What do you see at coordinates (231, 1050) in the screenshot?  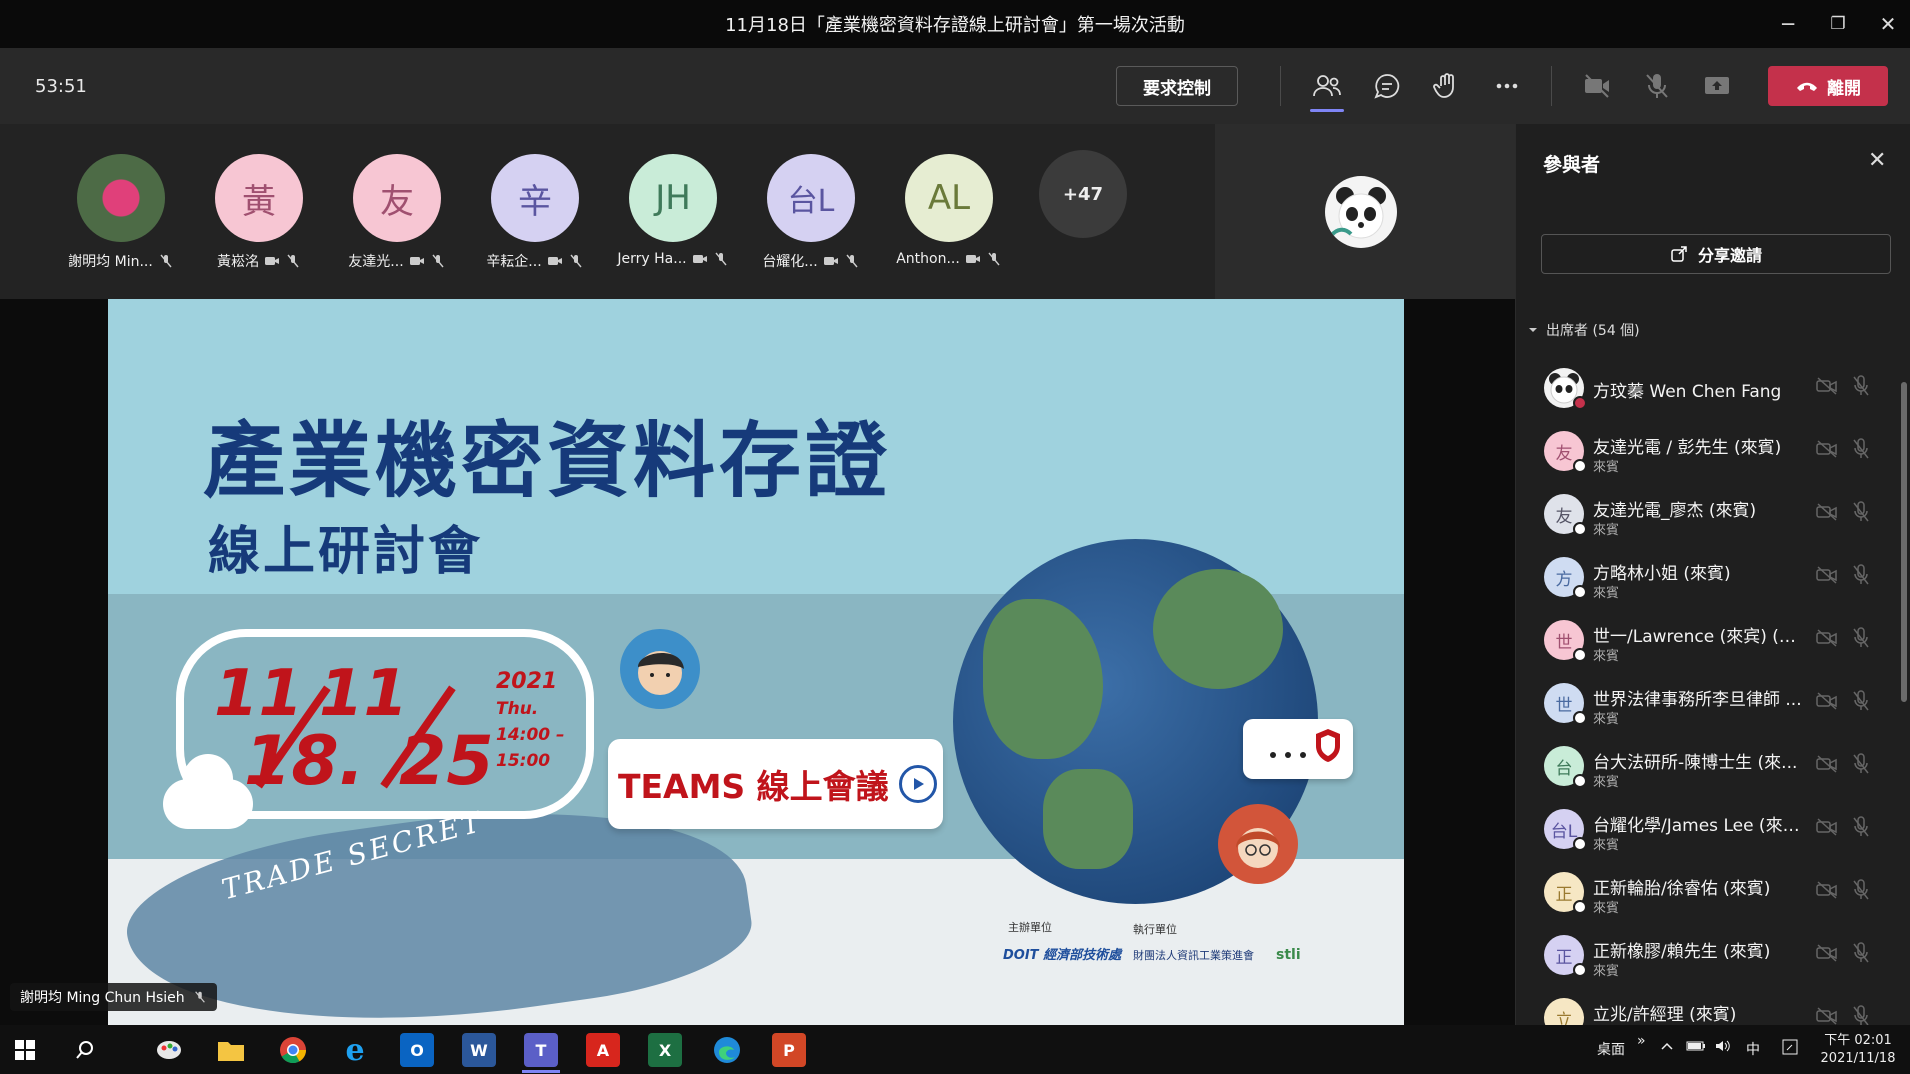 I see `file-explorer-icon` at bounding box center [231, 1050].